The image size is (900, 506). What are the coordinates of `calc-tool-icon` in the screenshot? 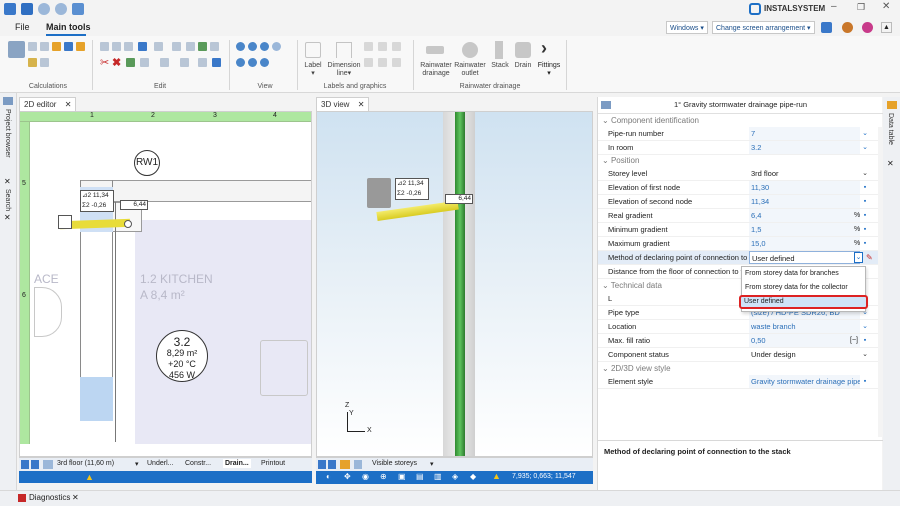 It's located at (44, 46).